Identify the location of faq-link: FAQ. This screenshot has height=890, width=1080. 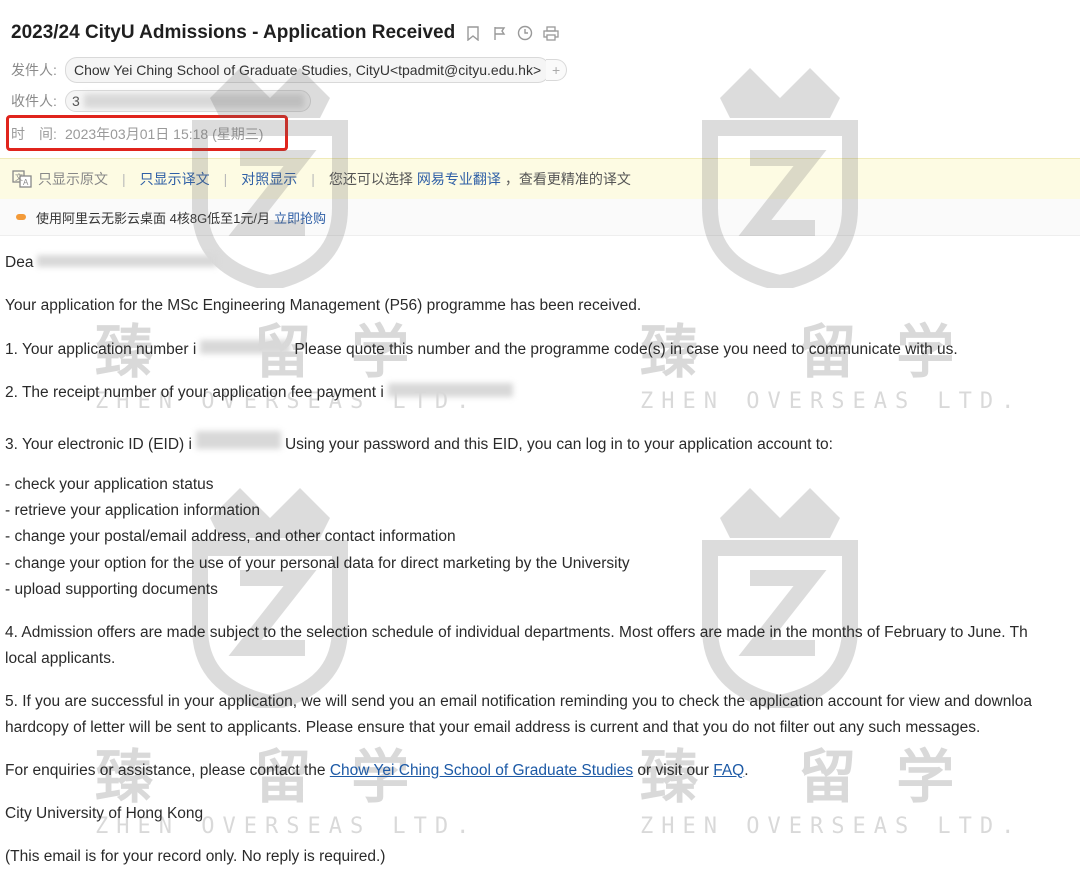
(728, 770).